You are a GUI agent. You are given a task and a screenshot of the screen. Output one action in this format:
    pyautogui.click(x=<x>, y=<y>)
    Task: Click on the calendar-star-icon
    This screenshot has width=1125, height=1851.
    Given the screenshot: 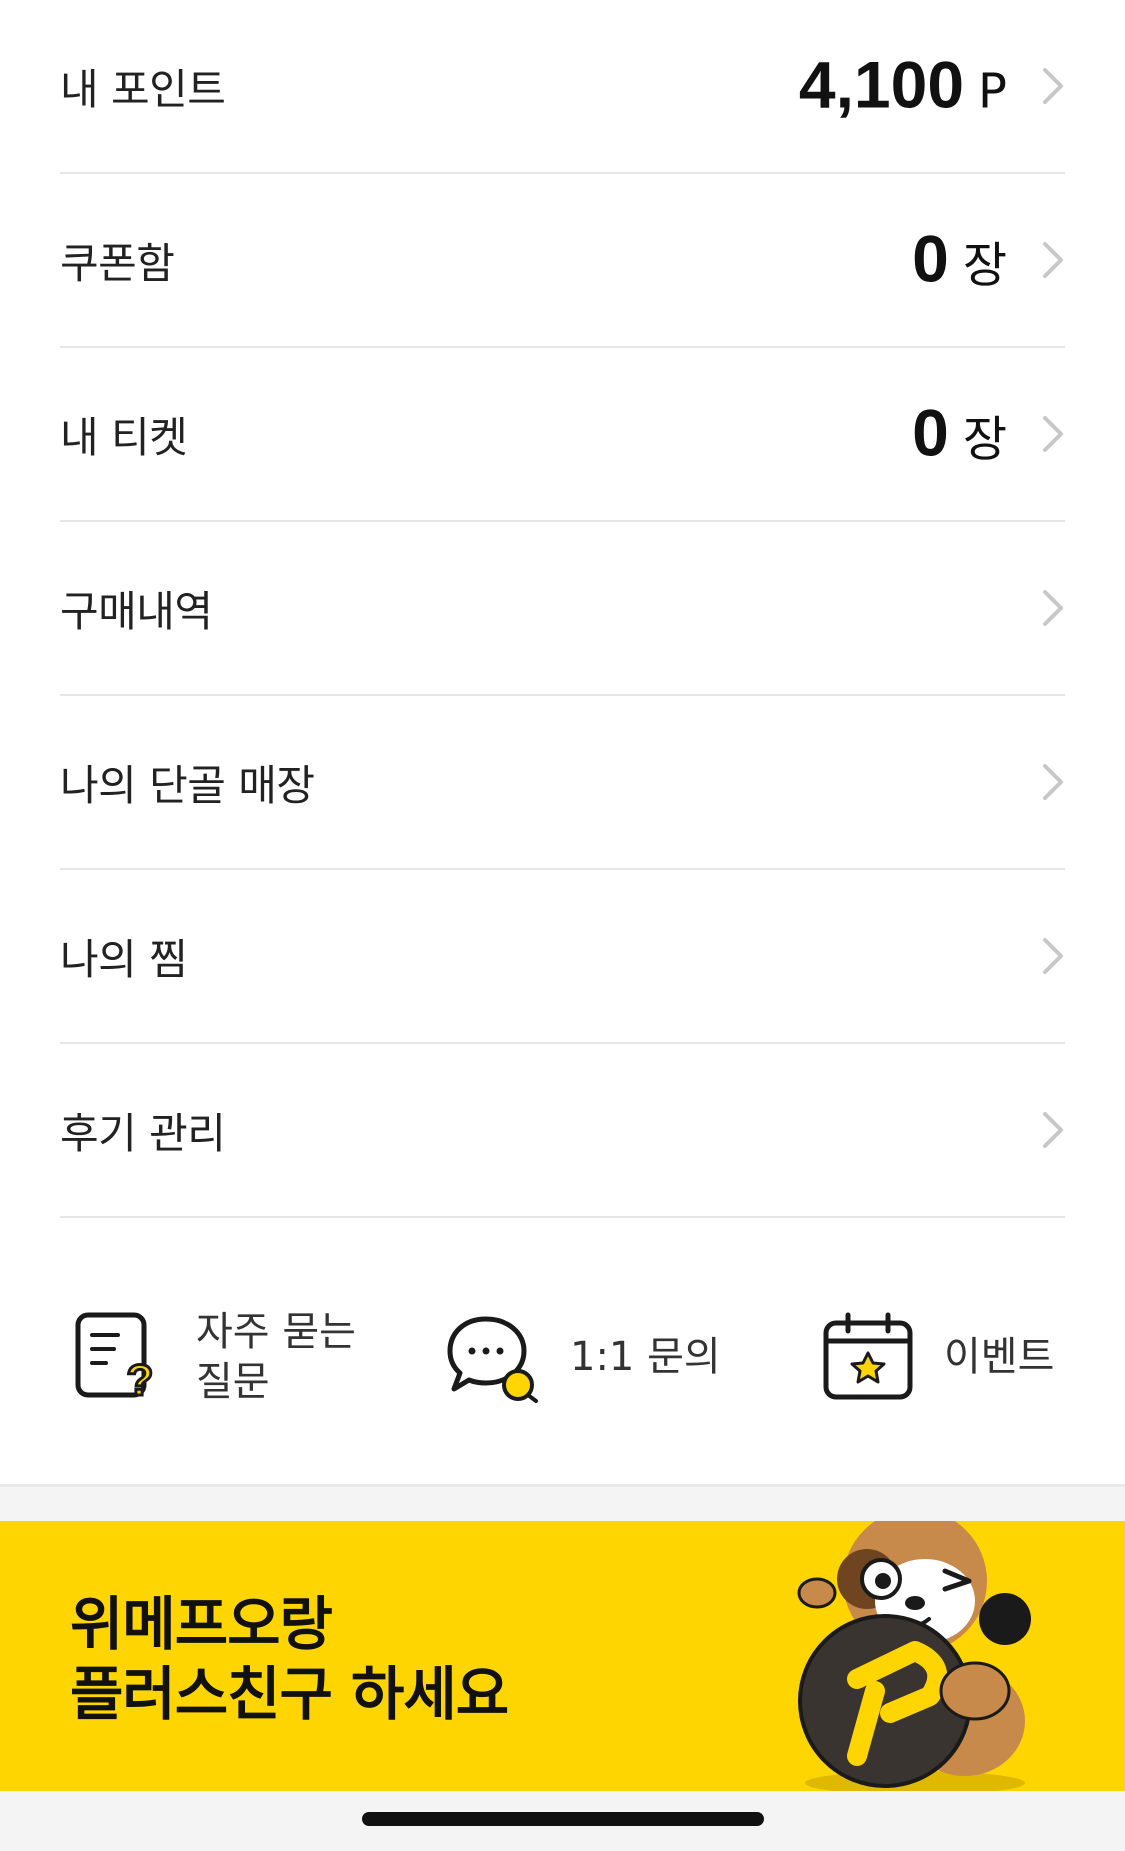 What is the action you would take?
    pyautogui.click(x=868, y=1356)
    